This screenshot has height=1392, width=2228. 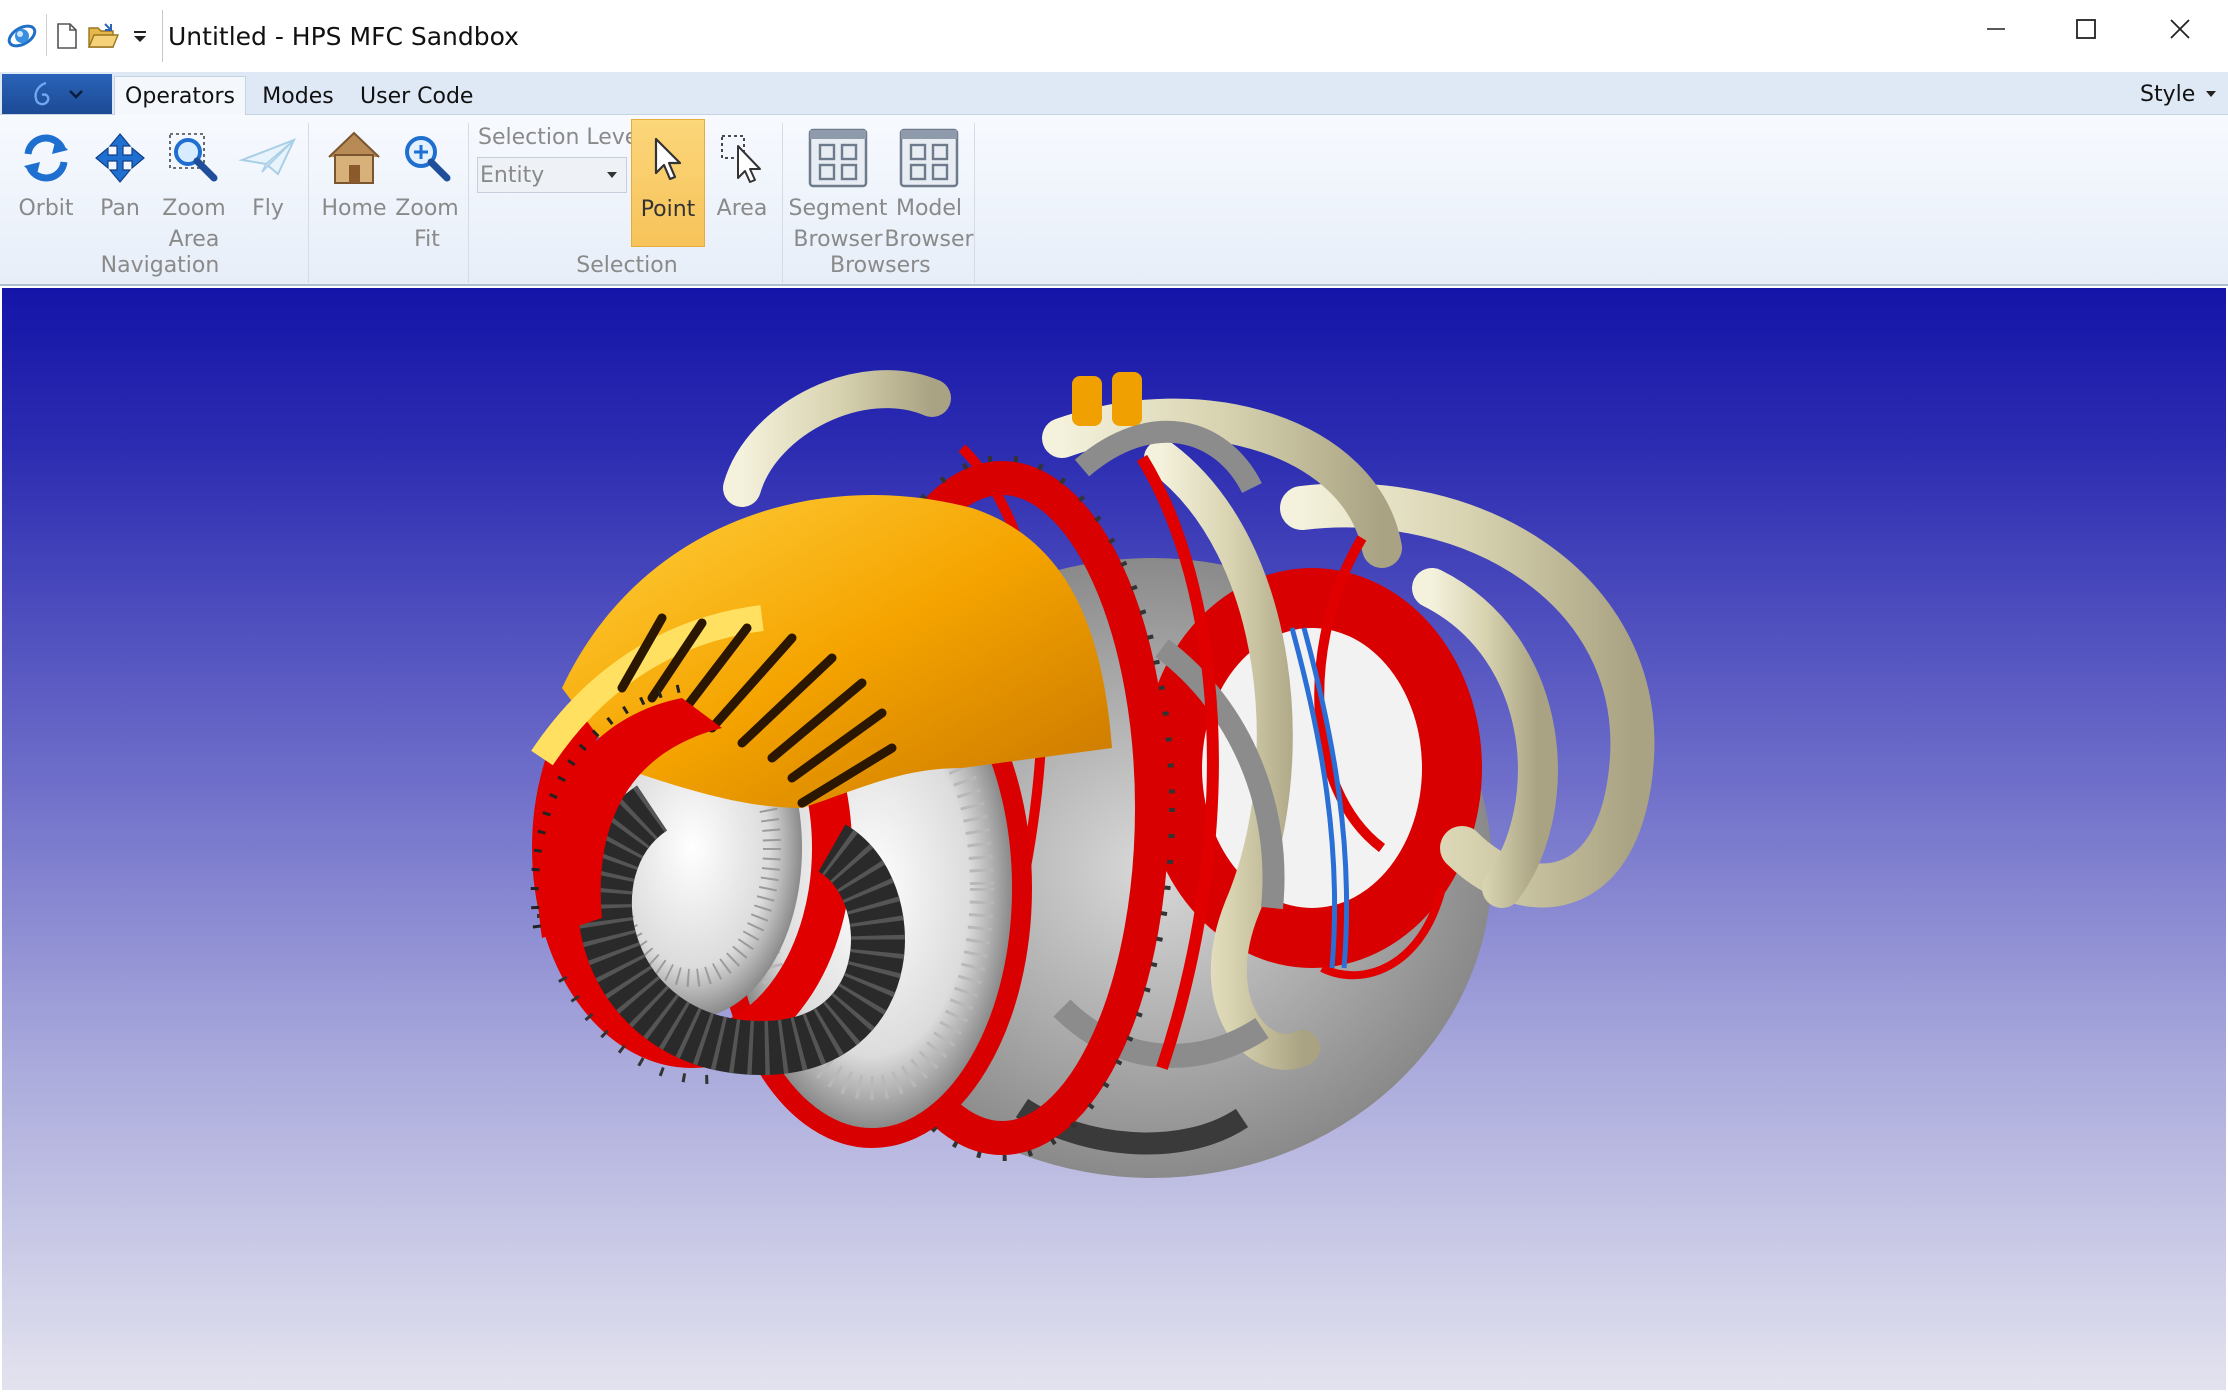 What do you see at coordinates (561, 137) in the screenshot?
I see `selection-level-label: Selection Level` at bounding box center [561, 137].